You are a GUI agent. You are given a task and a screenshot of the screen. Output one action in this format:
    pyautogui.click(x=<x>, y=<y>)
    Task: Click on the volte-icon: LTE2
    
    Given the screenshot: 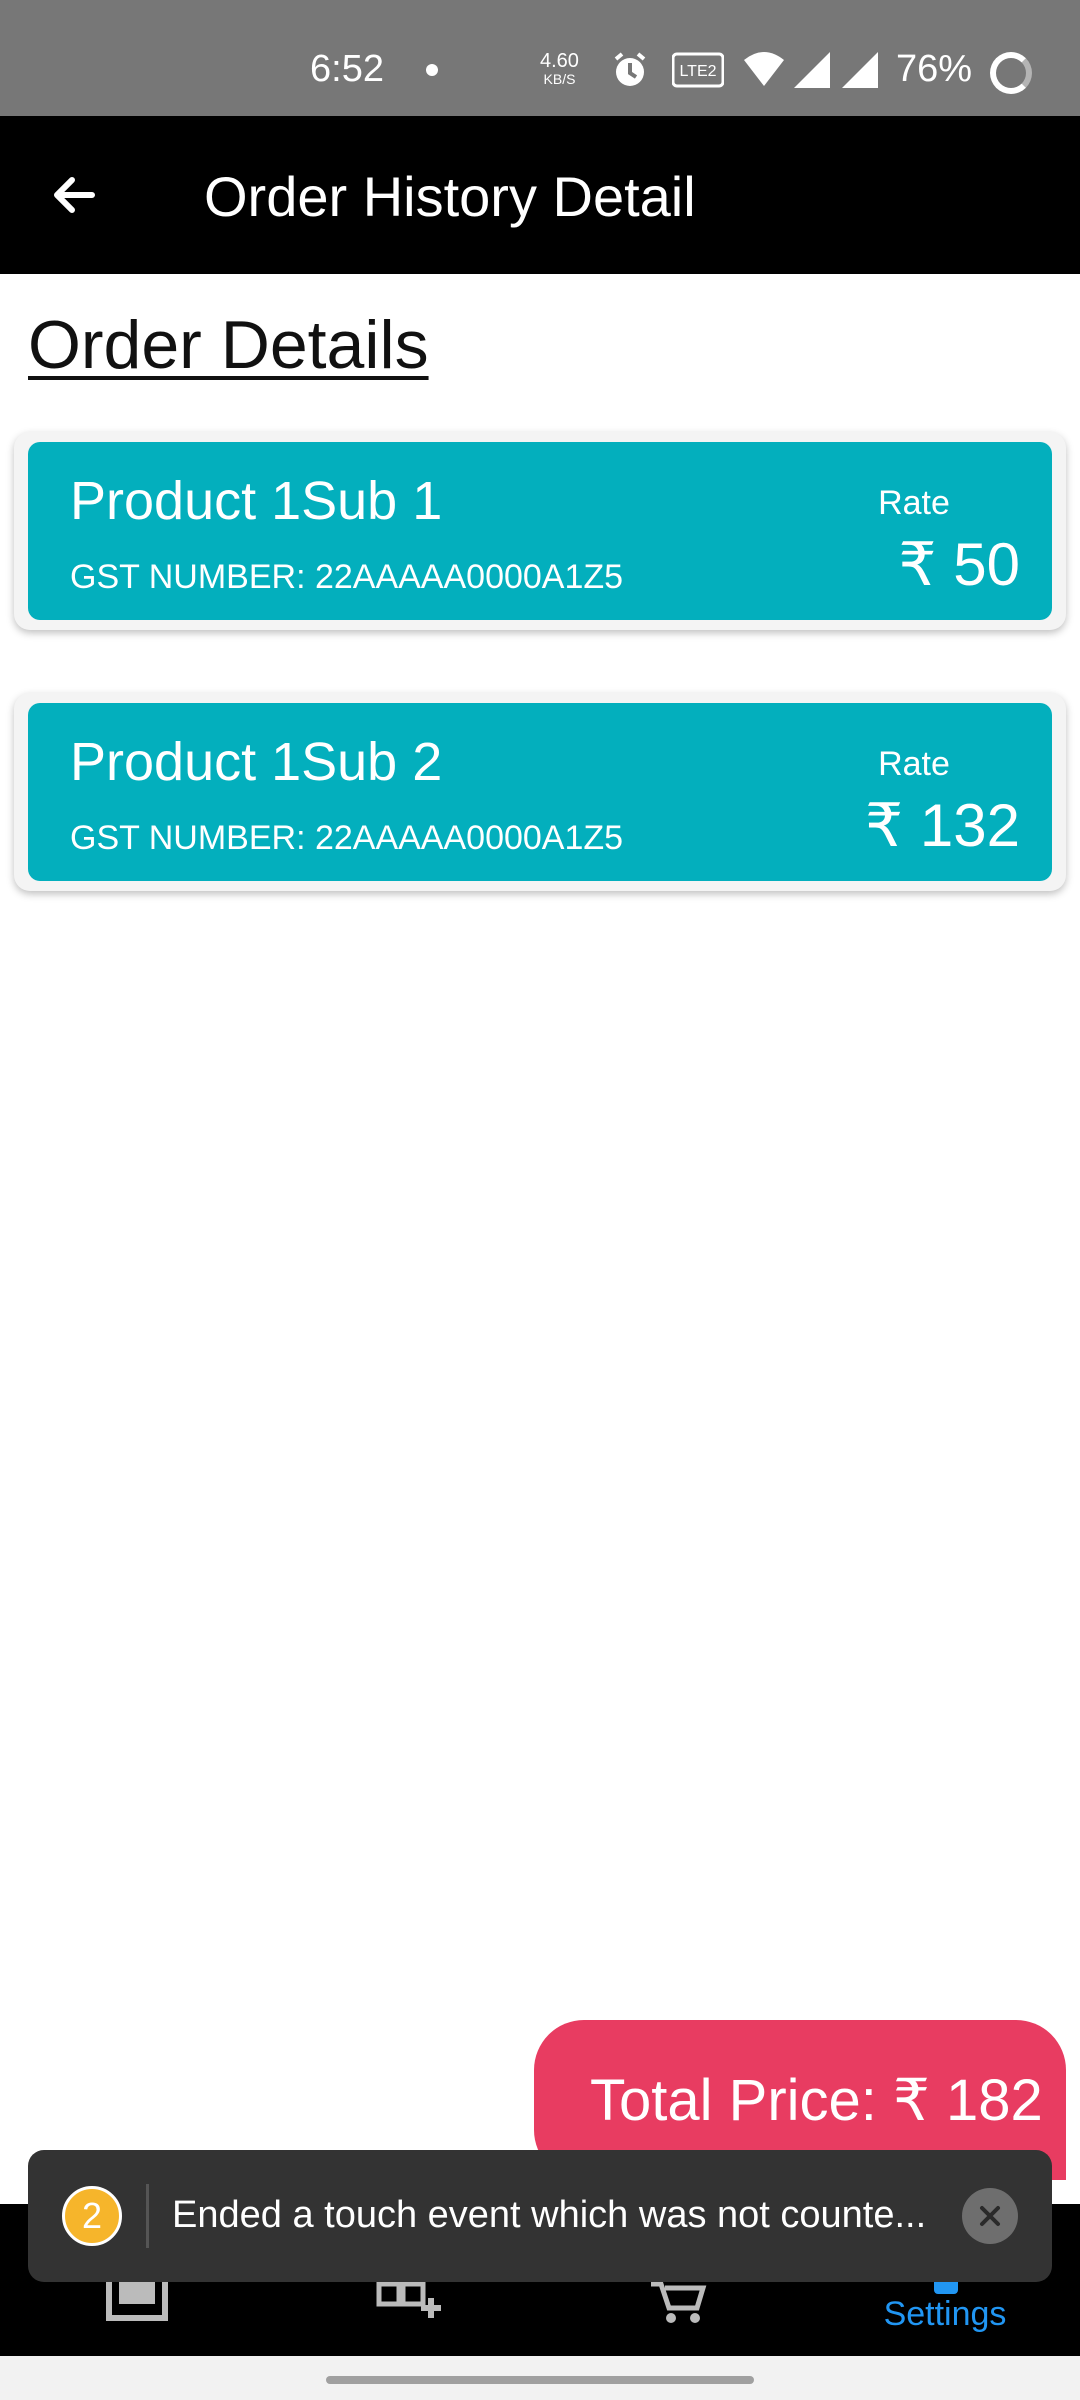 What is the action you would take?
    pyautogui.click(x=698, y=72)
    